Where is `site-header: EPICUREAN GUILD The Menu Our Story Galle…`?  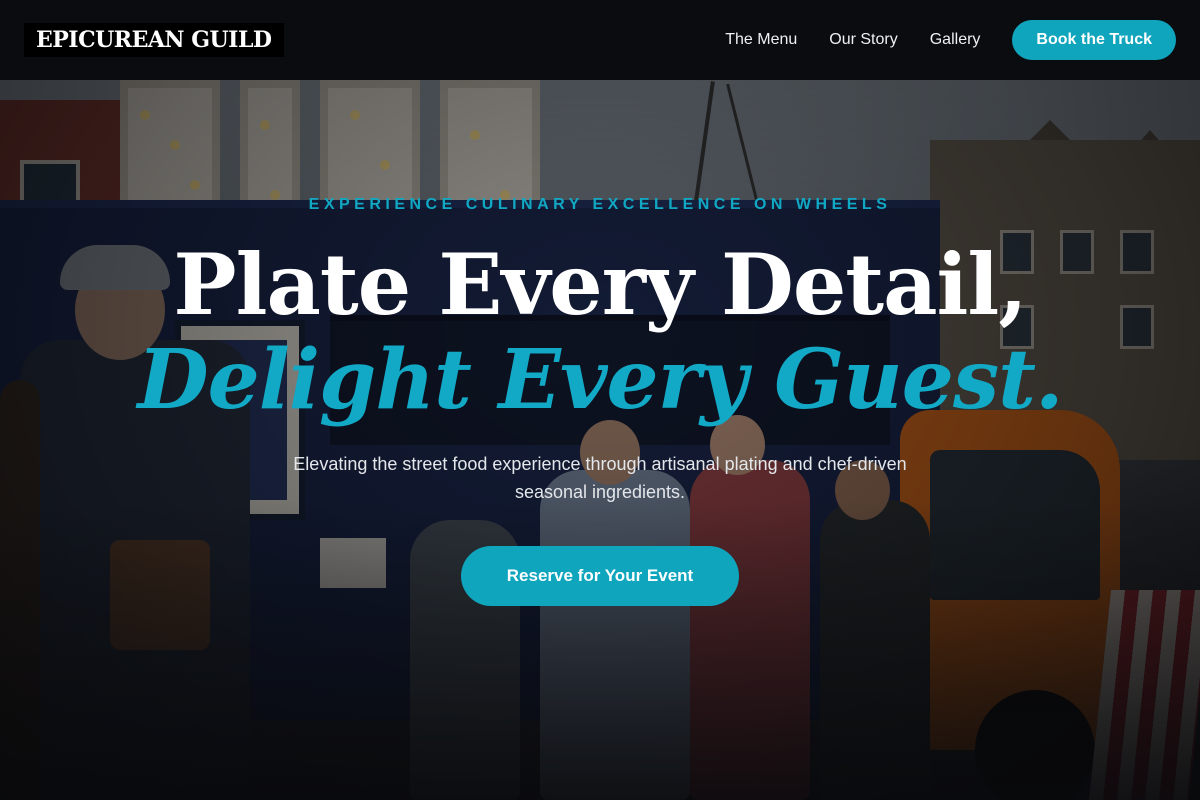
site-header: EPICUREAN GUILD The Menu Our Story Galle… is located at coordinates (600, 40).